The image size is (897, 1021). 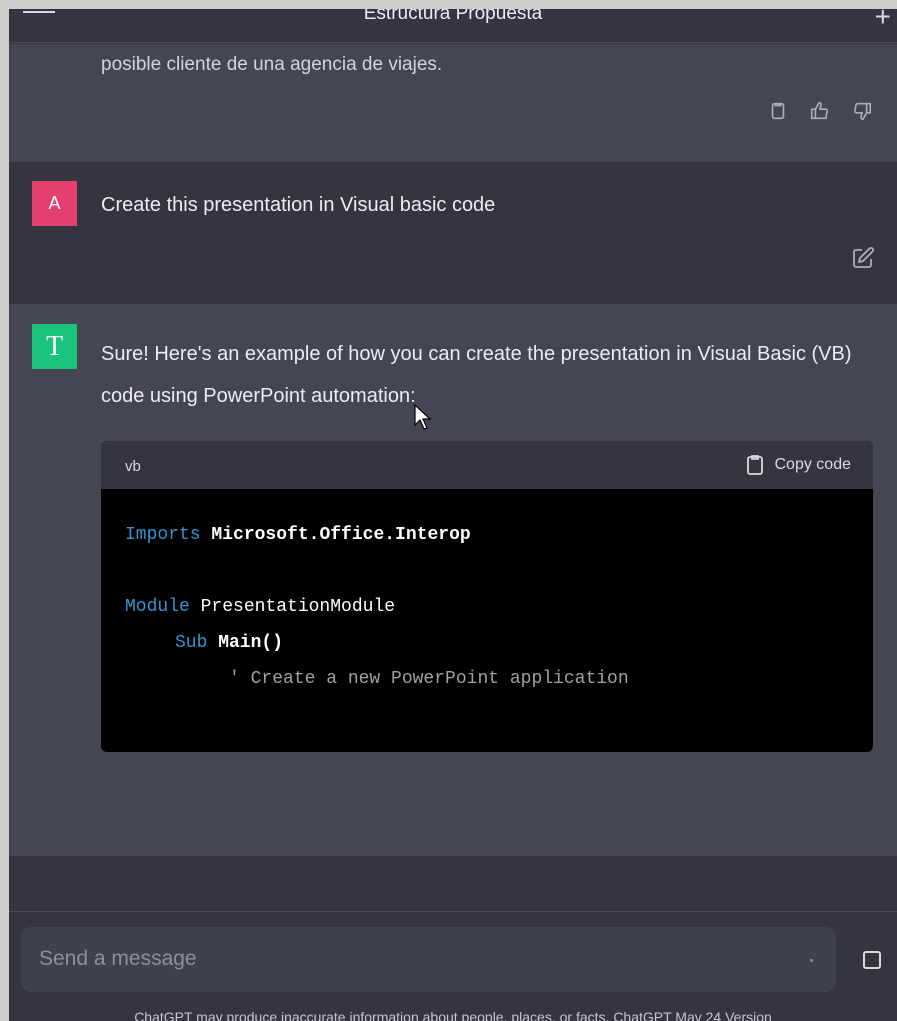 I want to click on copy-code-label: Copy code, so click(x=813, y=464).